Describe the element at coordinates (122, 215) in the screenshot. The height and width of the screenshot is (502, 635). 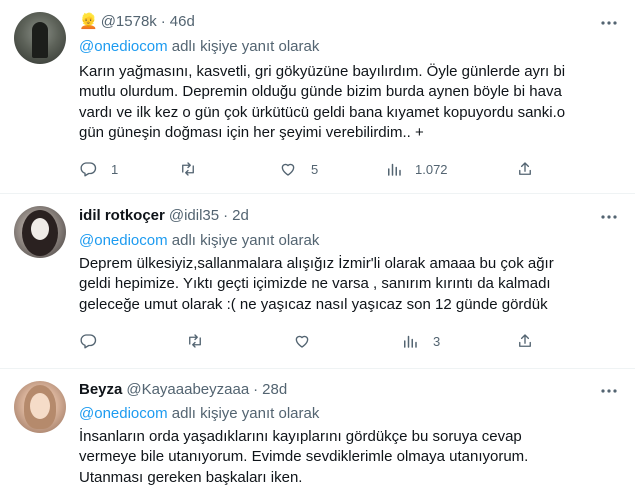
I see `user-name: idil rotkoçer` at that location.